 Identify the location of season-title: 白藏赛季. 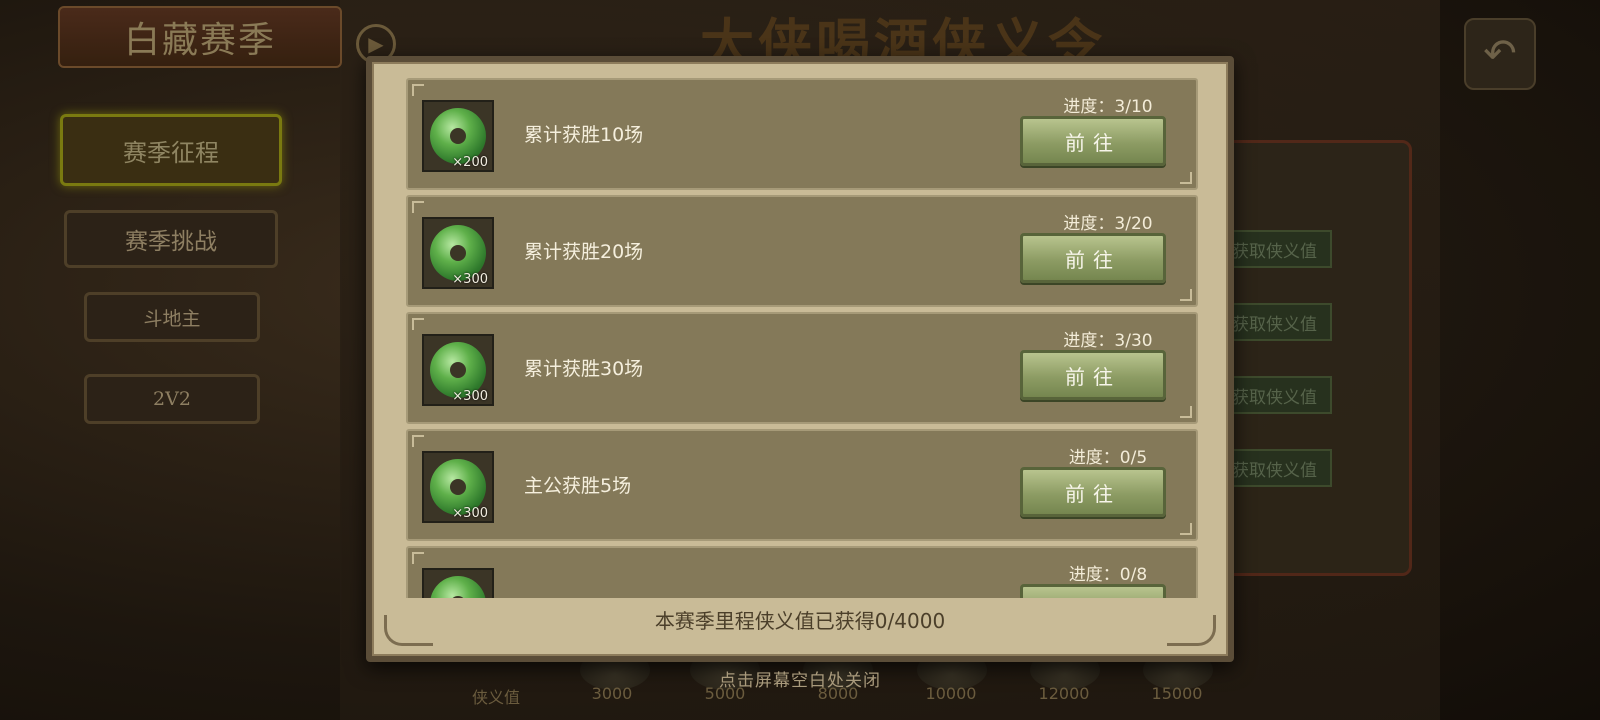
(200, 37).